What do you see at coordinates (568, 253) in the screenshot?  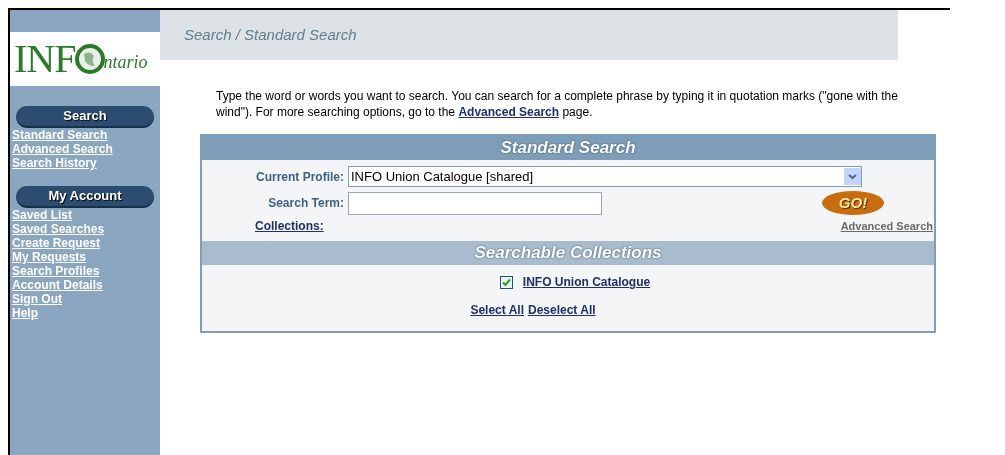 I see `panel-title: Searchable Collections` at bounding box center [568, 253].